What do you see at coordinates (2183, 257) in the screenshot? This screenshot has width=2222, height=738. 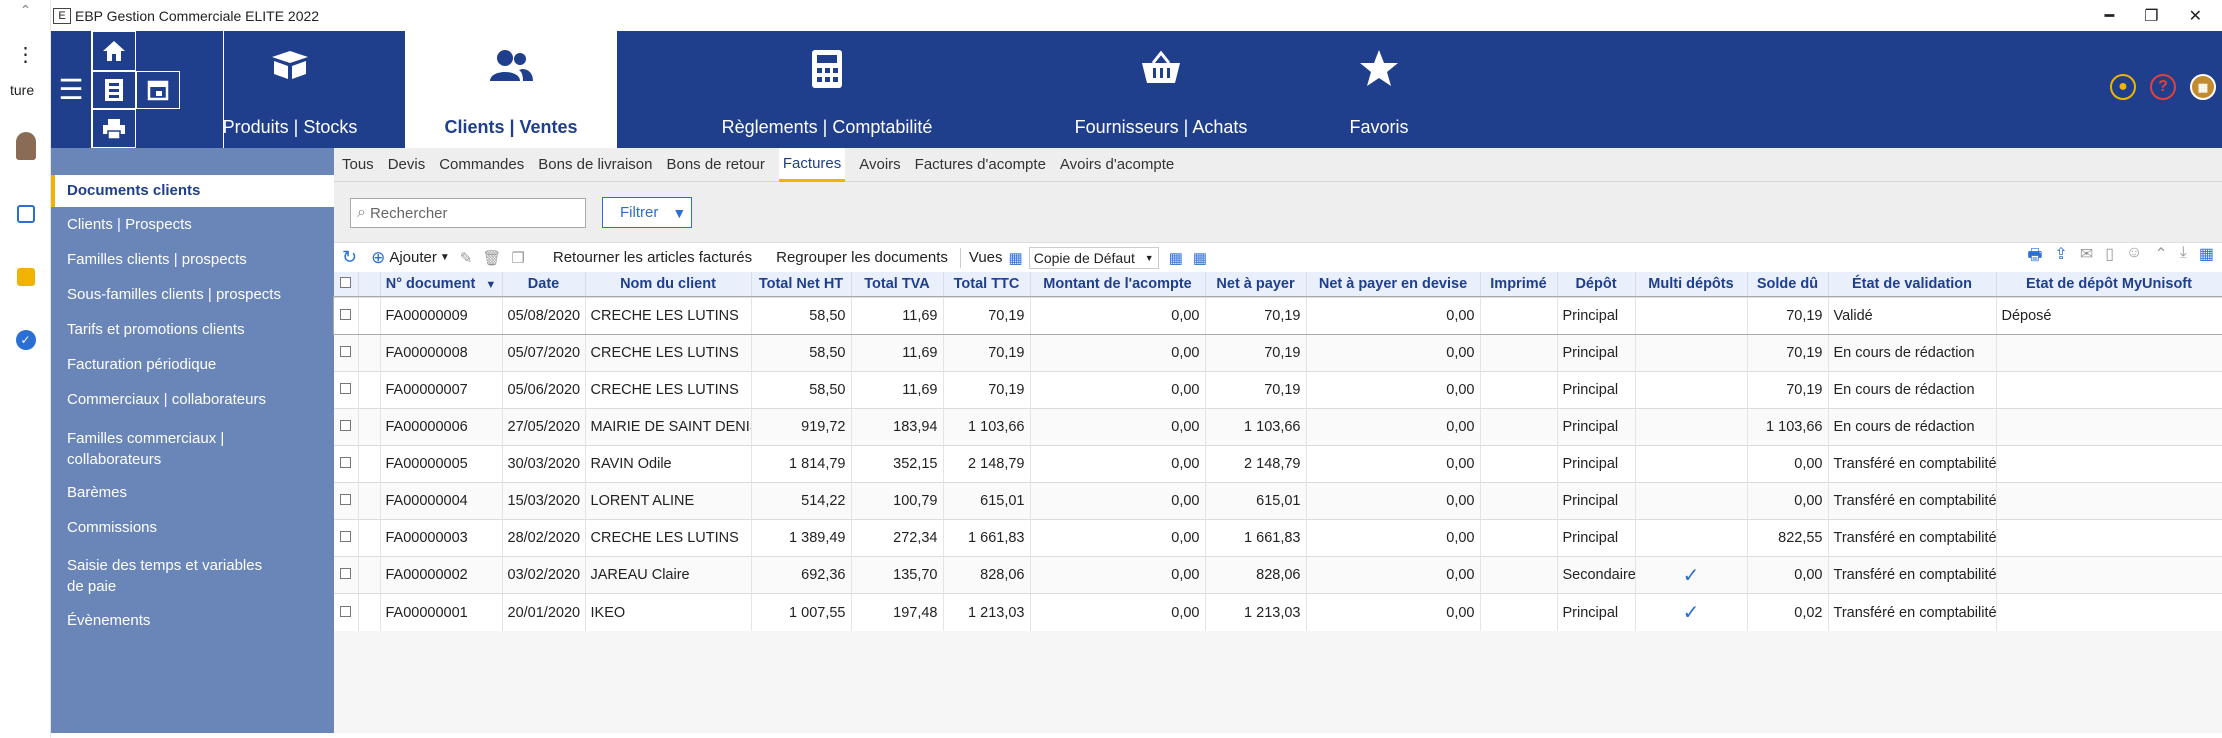 I see `collapse-icon: ⤓` at bounding box center [2183, 257].